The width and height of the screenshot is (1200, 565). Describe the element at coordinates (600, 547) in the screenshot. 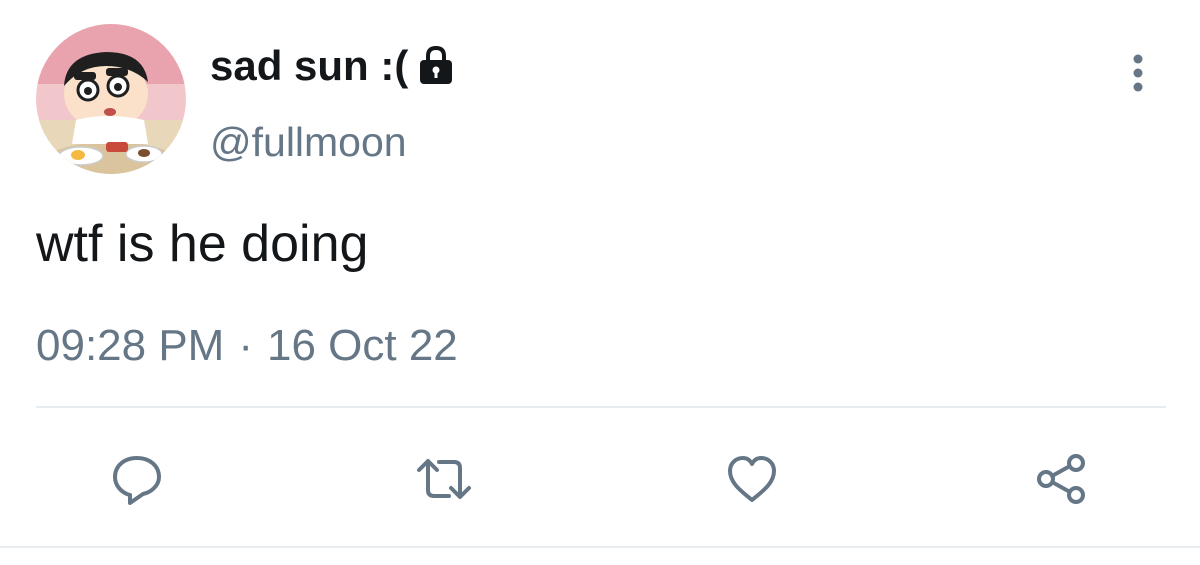

I see `bottom-divider` at that location.